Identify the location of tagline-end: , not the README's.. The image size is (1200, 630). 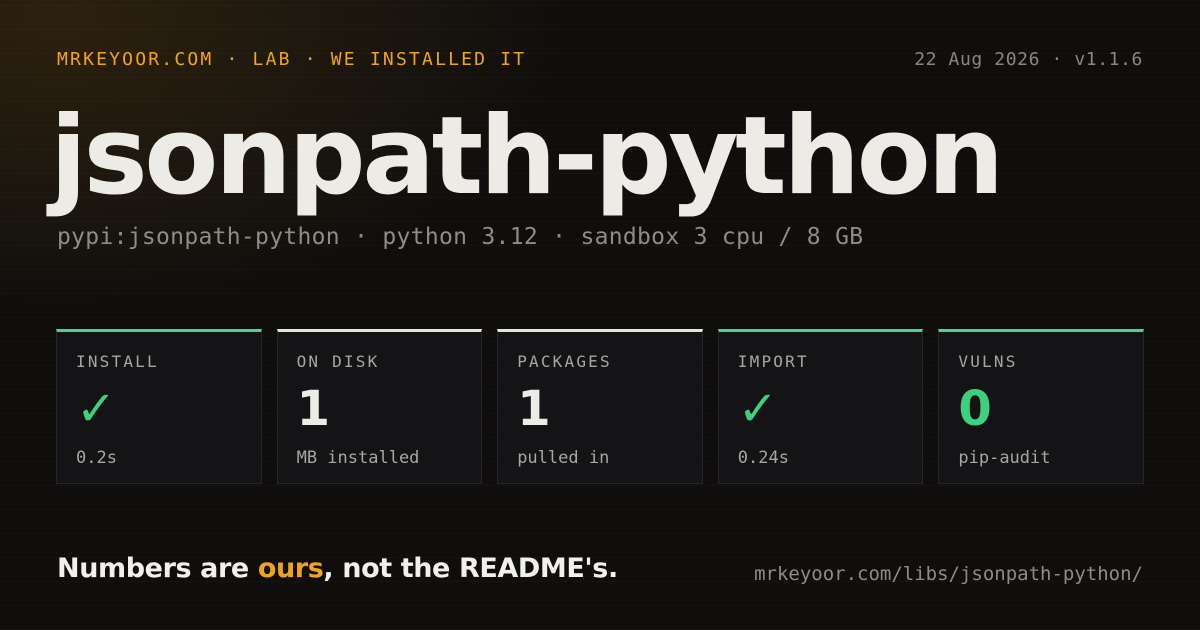
(470, 568).